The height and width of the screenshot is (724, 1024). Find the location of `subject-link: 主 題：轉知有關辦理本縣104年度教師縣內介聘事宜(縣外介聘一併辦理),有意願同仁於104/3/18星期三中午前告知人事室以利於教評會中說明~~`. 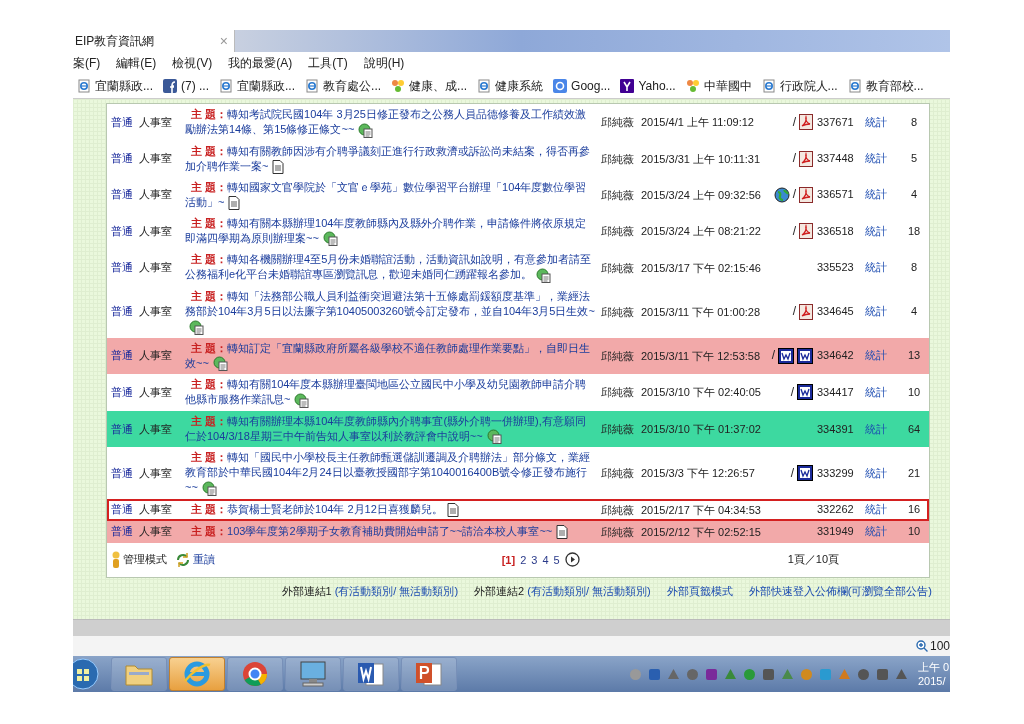

subject-link: 主 題：轉知有關辦理本縣104年度教師縣內介聘事宜(縣外介聘一併辦理),有意願同仁於104/3/18星期三中午前告知人事室以利於教評會中說明~~ is located at coordinates (391, 429).